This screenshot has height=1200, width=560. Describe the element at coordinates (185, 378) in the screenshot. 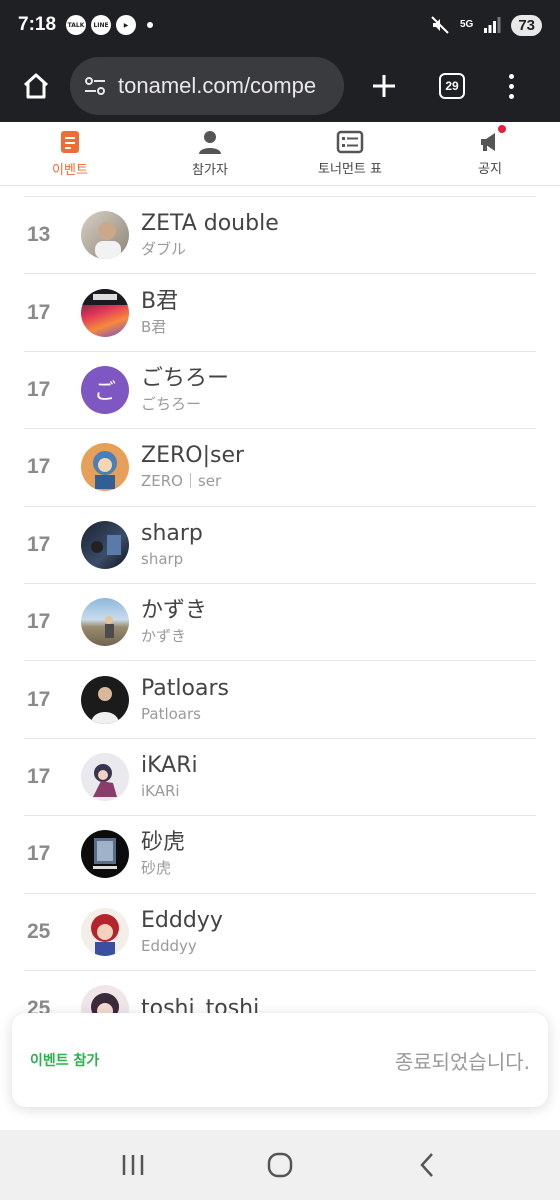

I see `participant-name: ごちろー` at that location.